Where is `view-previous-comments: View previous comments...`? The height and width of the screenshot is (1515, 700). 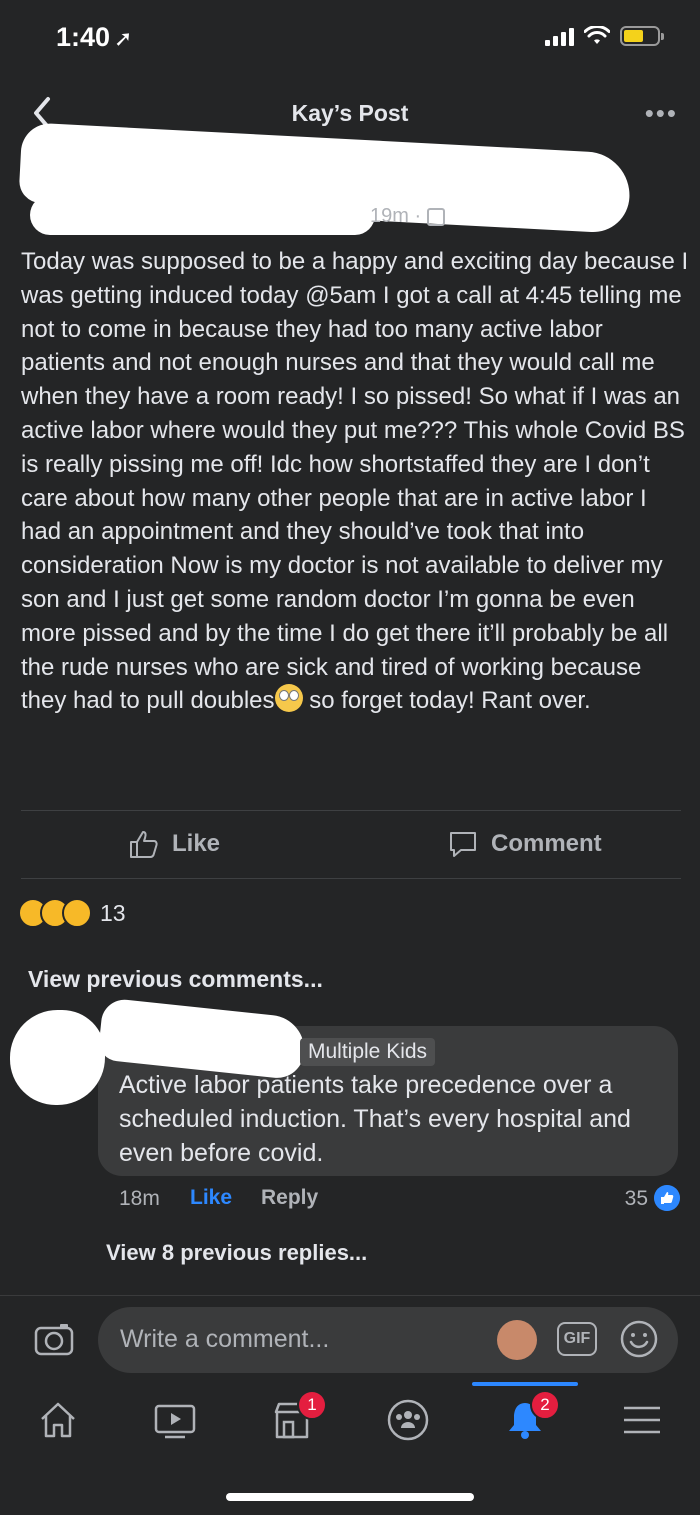 view-previous-comments: View previous comments... is located at coordinates (175, 979).